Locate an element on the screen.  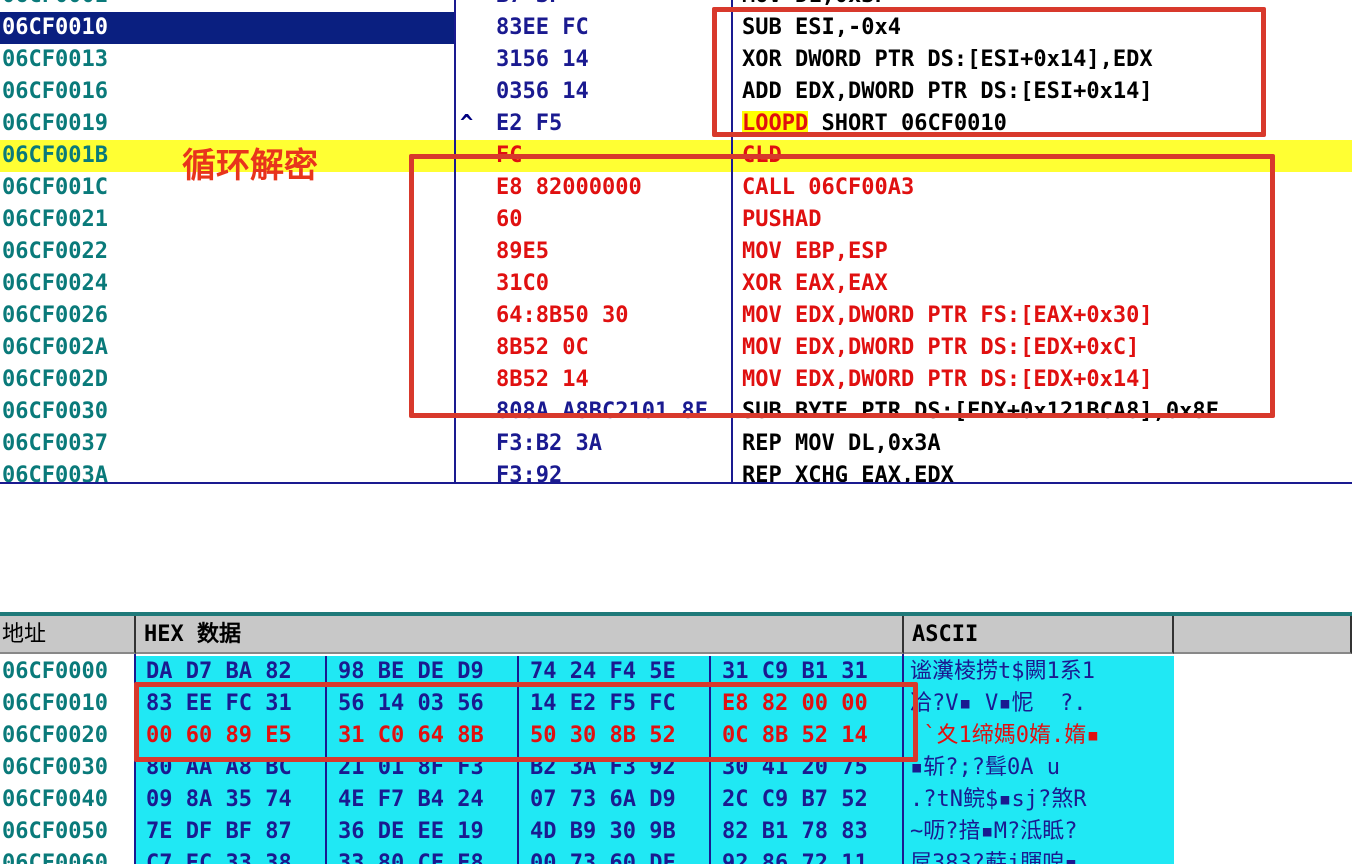
dump-address: 06CF0000 is located at coordinates (55, 671).